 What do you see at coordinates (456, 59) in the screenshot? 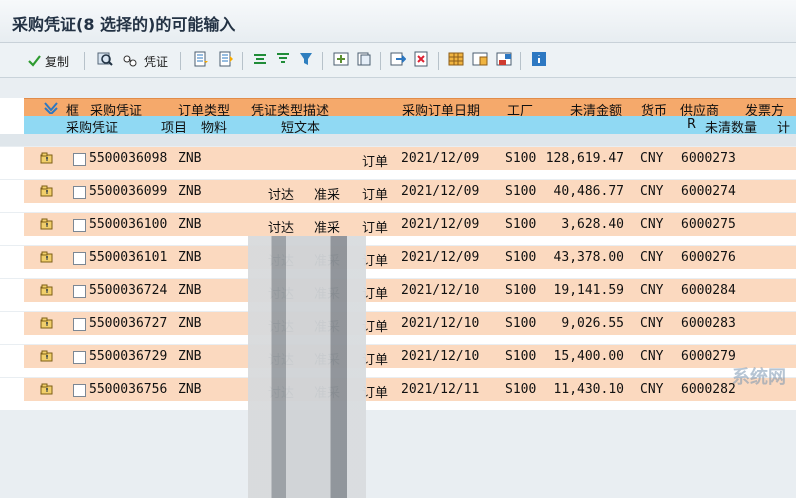
I see `grid-icon` at bounding box center [456, 59].